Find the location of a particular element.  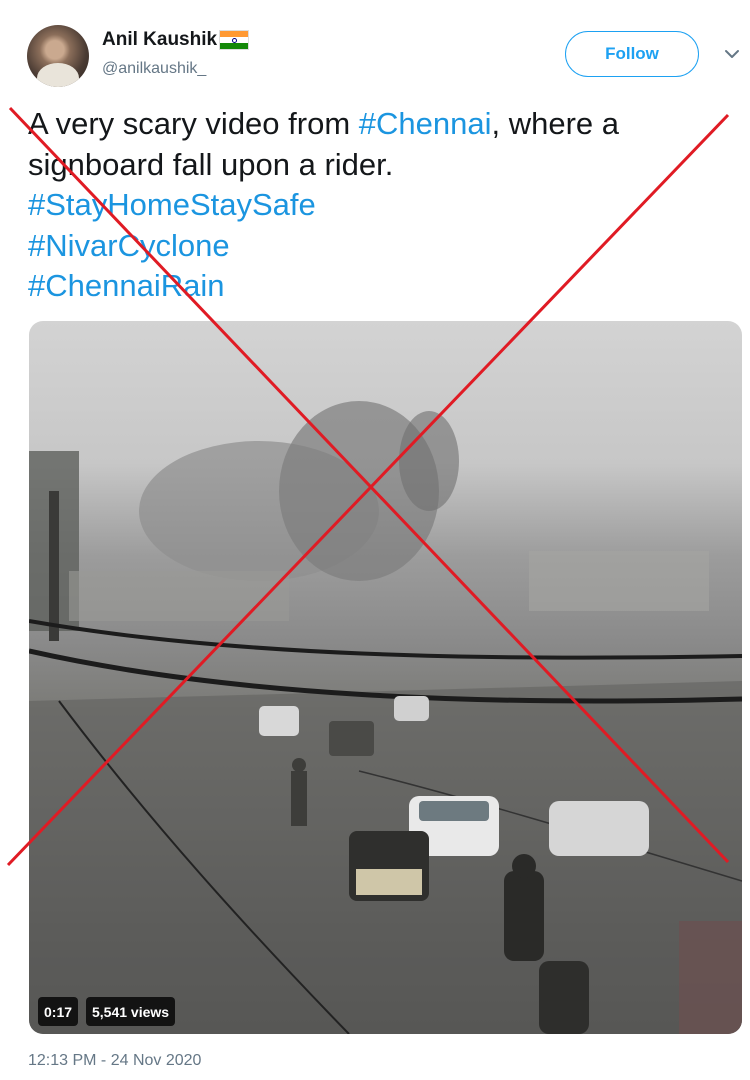

tweet-line: #StayHomeStaySafe is located at coordinates (378, 205).